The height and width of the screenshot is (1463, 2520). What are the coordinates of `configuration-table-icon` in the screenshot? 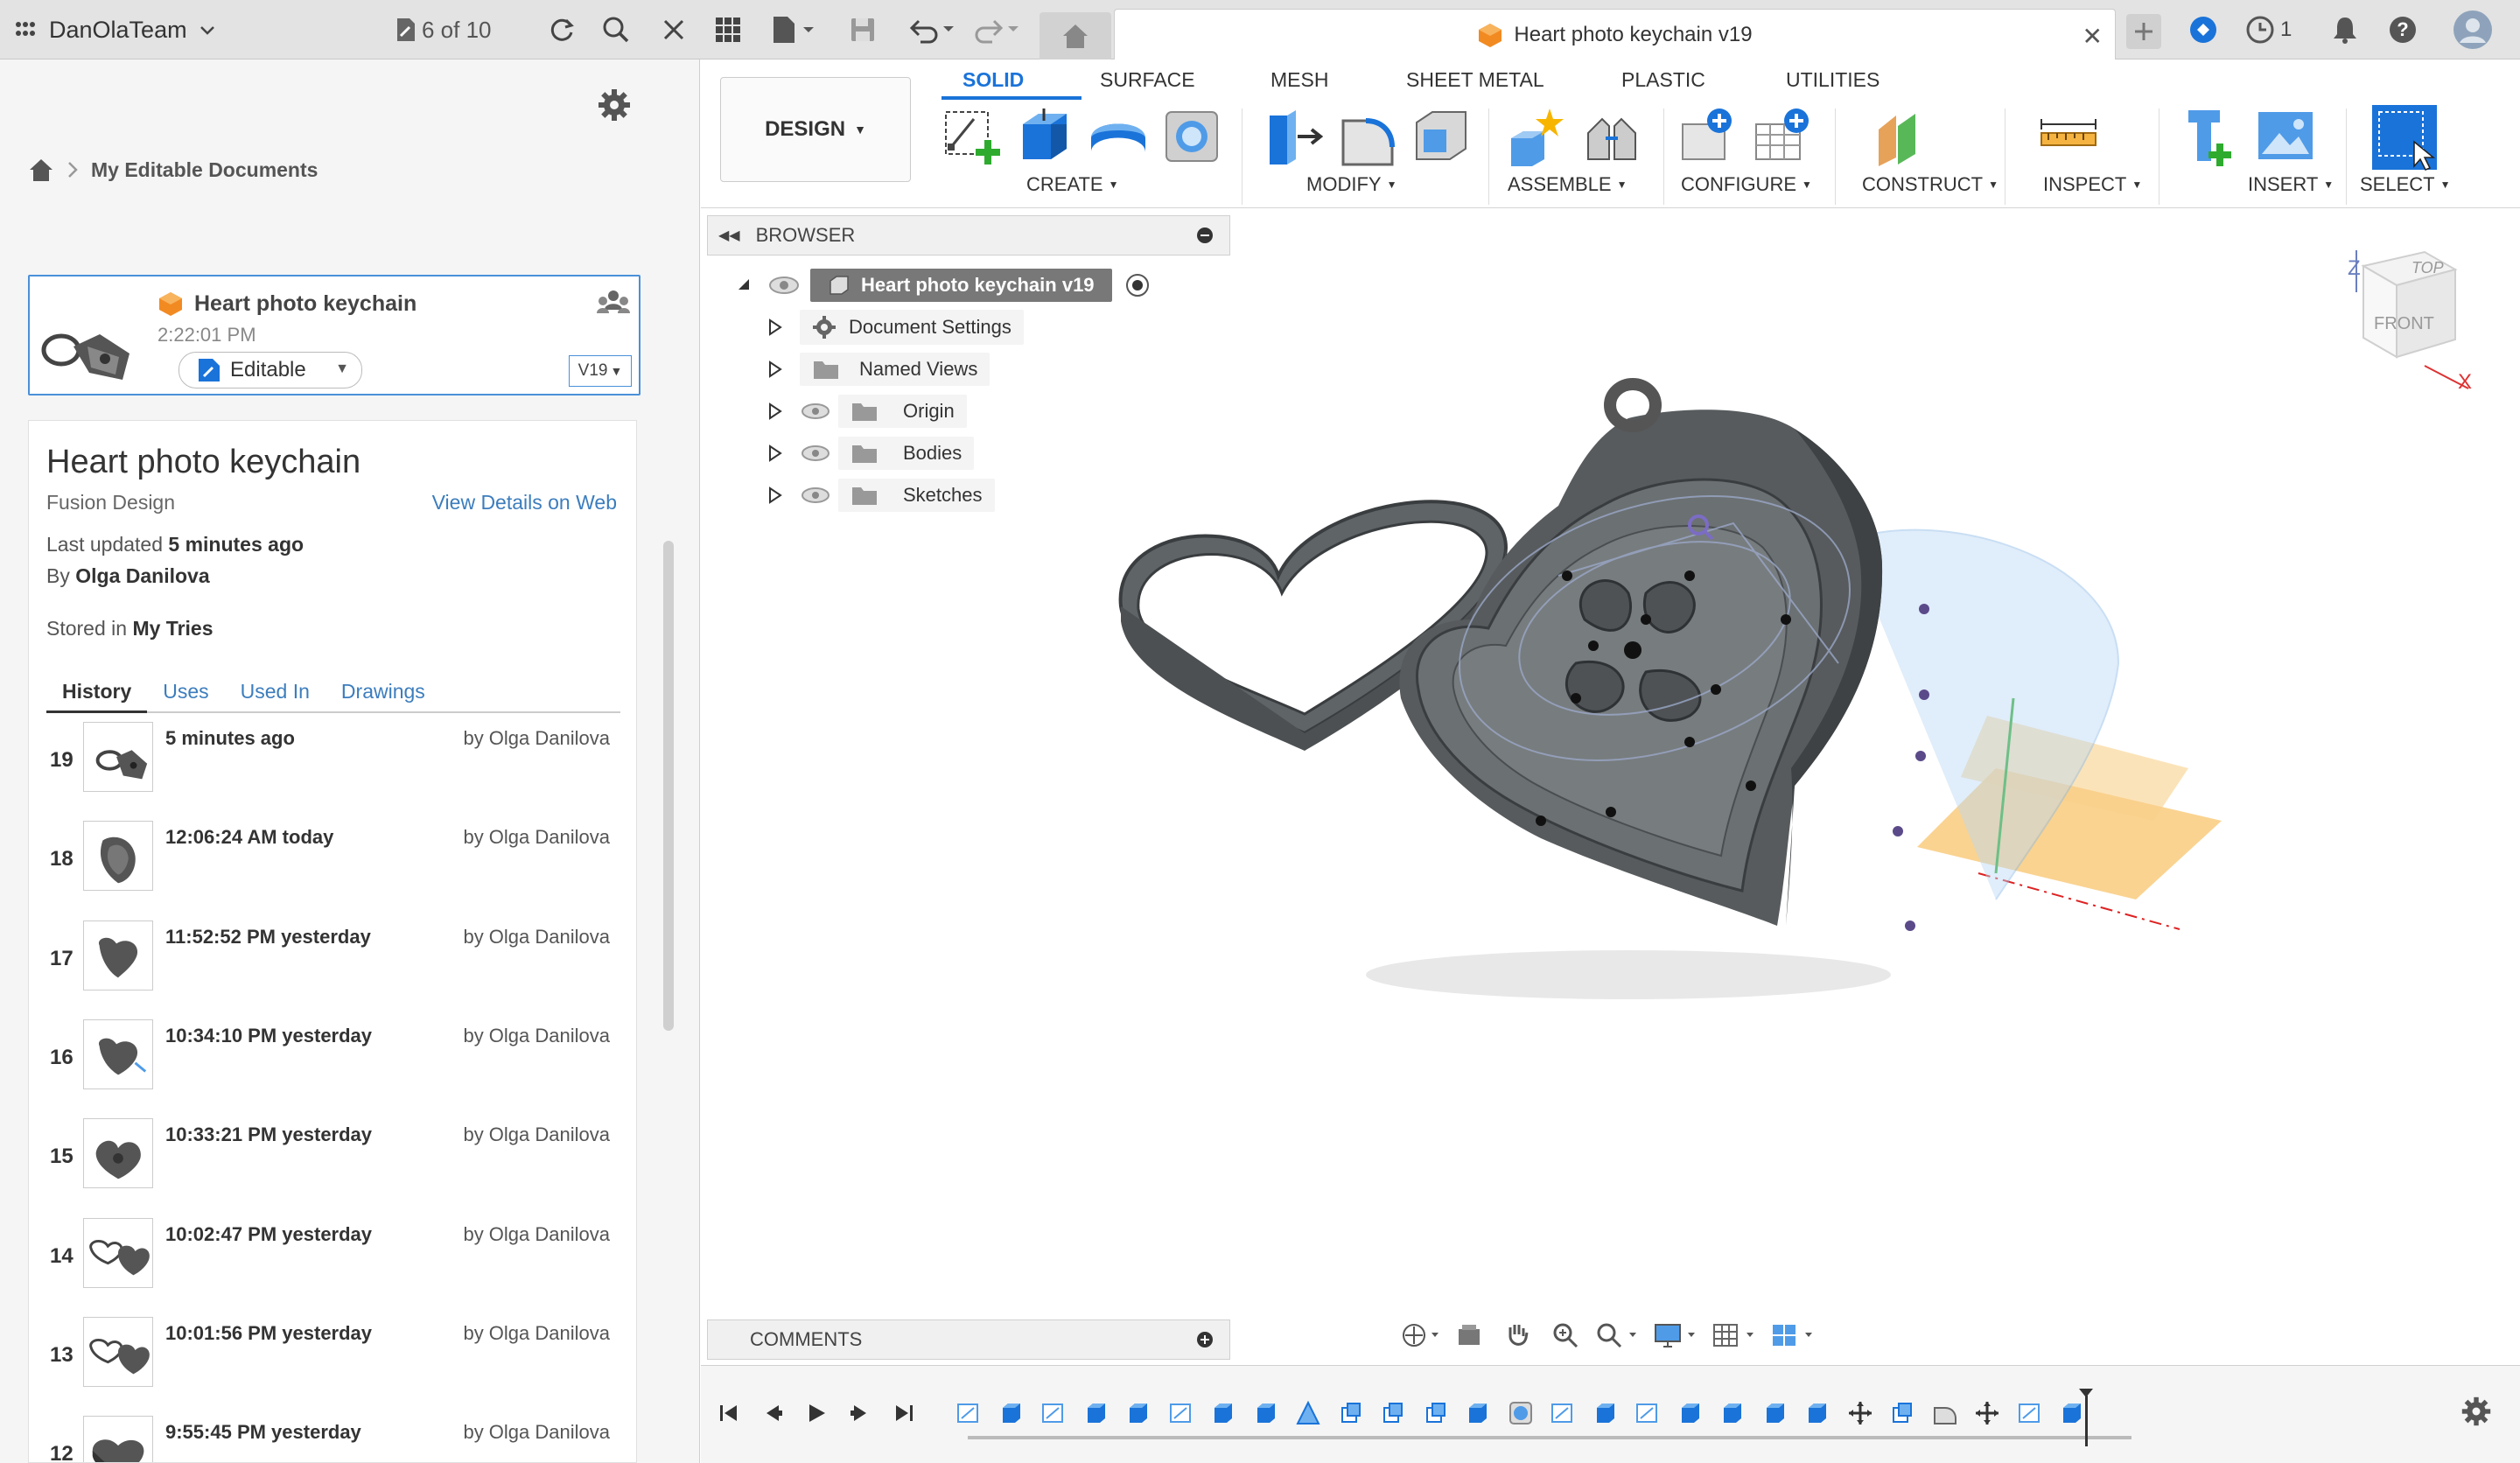 It's located at (1783, 135).